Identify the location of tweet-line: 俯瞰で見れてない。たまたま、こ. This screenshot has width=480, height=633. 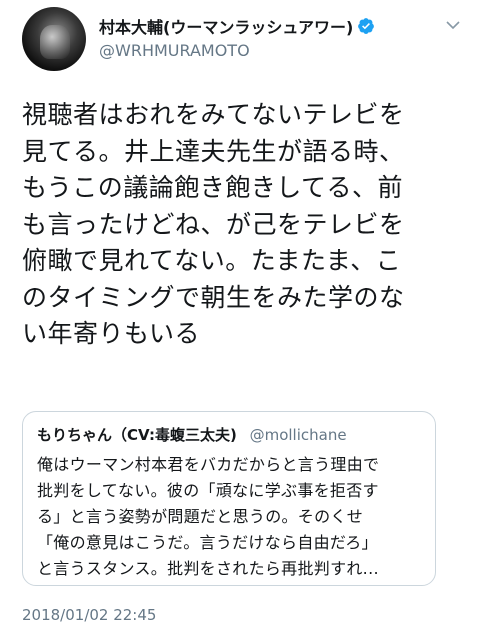
(212, 260).